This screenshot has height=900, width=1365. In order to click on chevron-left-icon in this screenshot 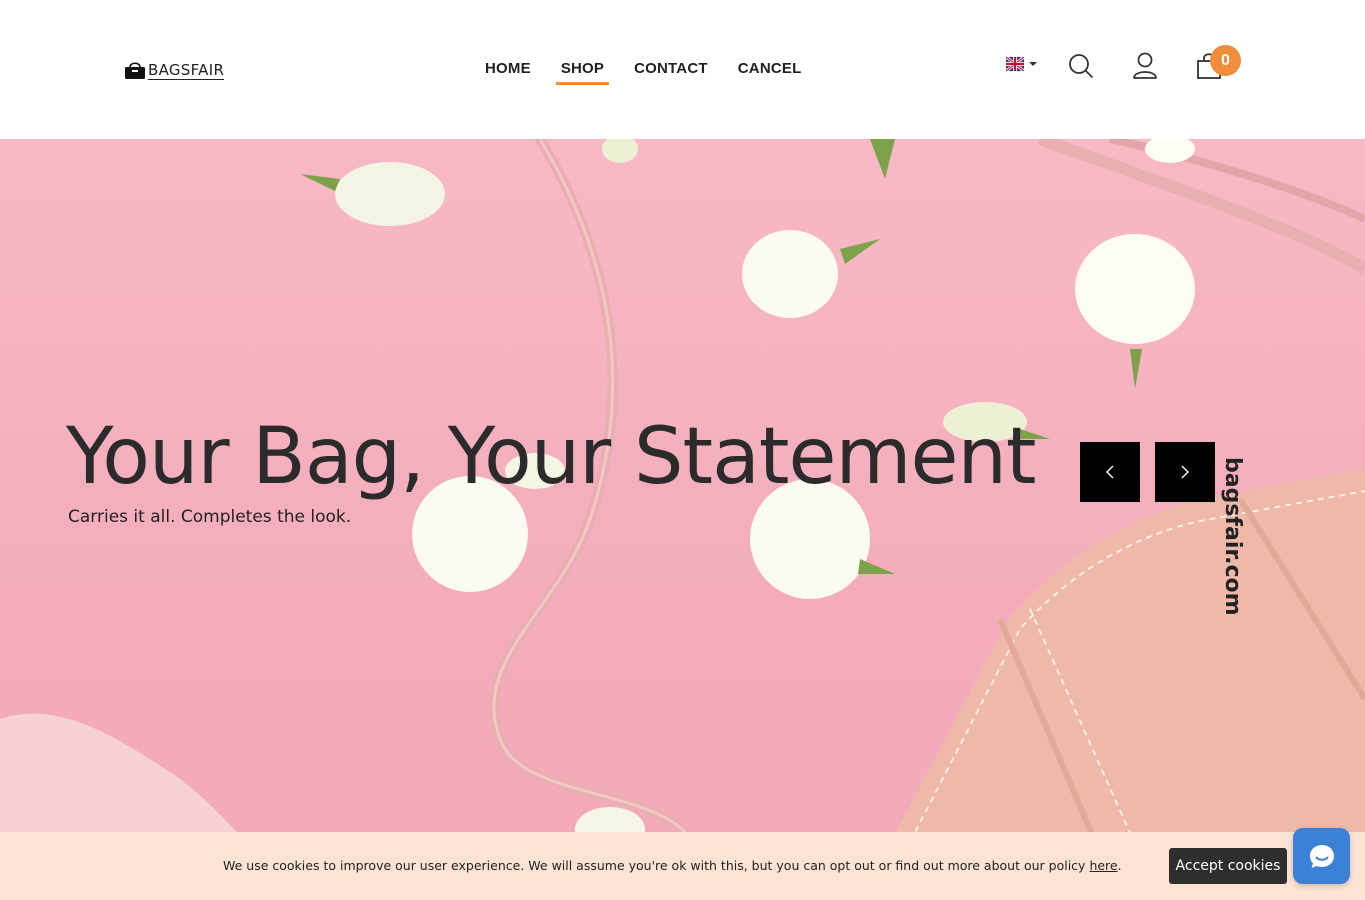, I will do `click(1110, 472)`.